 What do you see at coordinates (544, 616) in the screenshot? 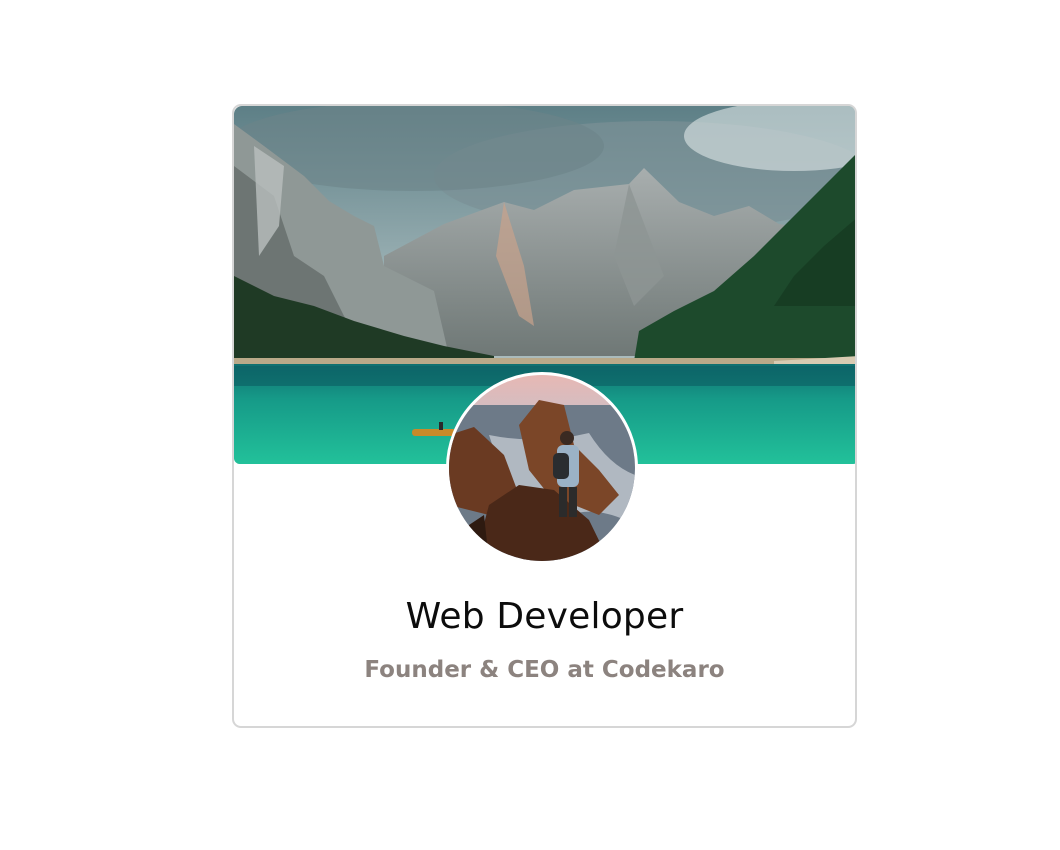
I see `profile-name: Web Developer` at bounding box center [544, 616].